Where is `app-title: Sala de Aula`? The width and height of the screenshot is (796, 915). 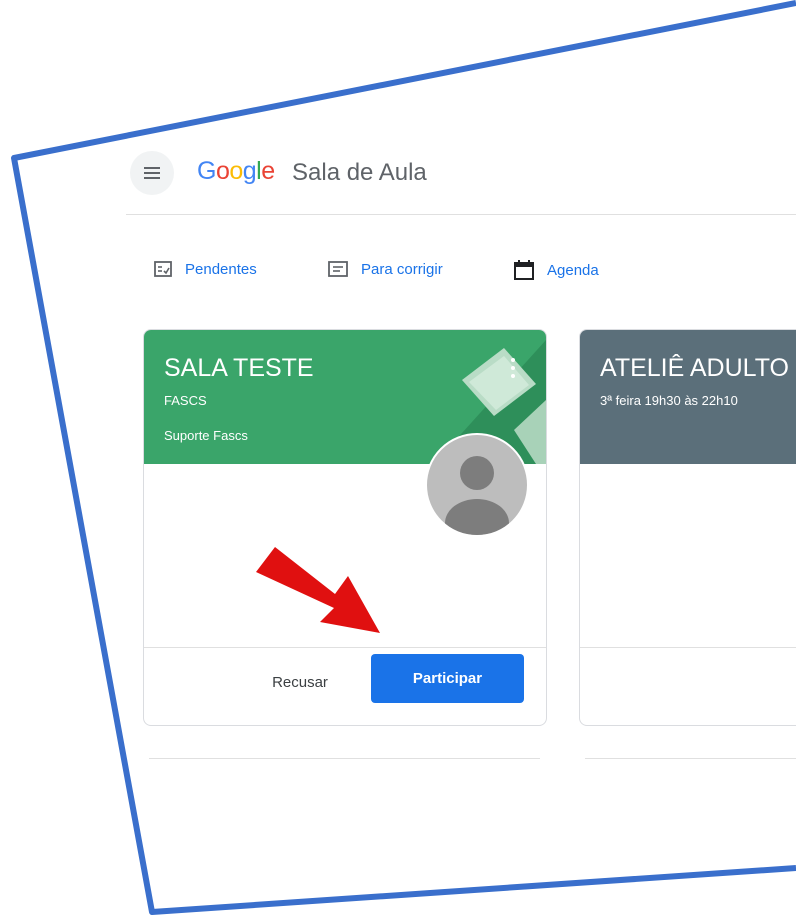 app-title: Sala de Aula is located at coordinates (359, 172).